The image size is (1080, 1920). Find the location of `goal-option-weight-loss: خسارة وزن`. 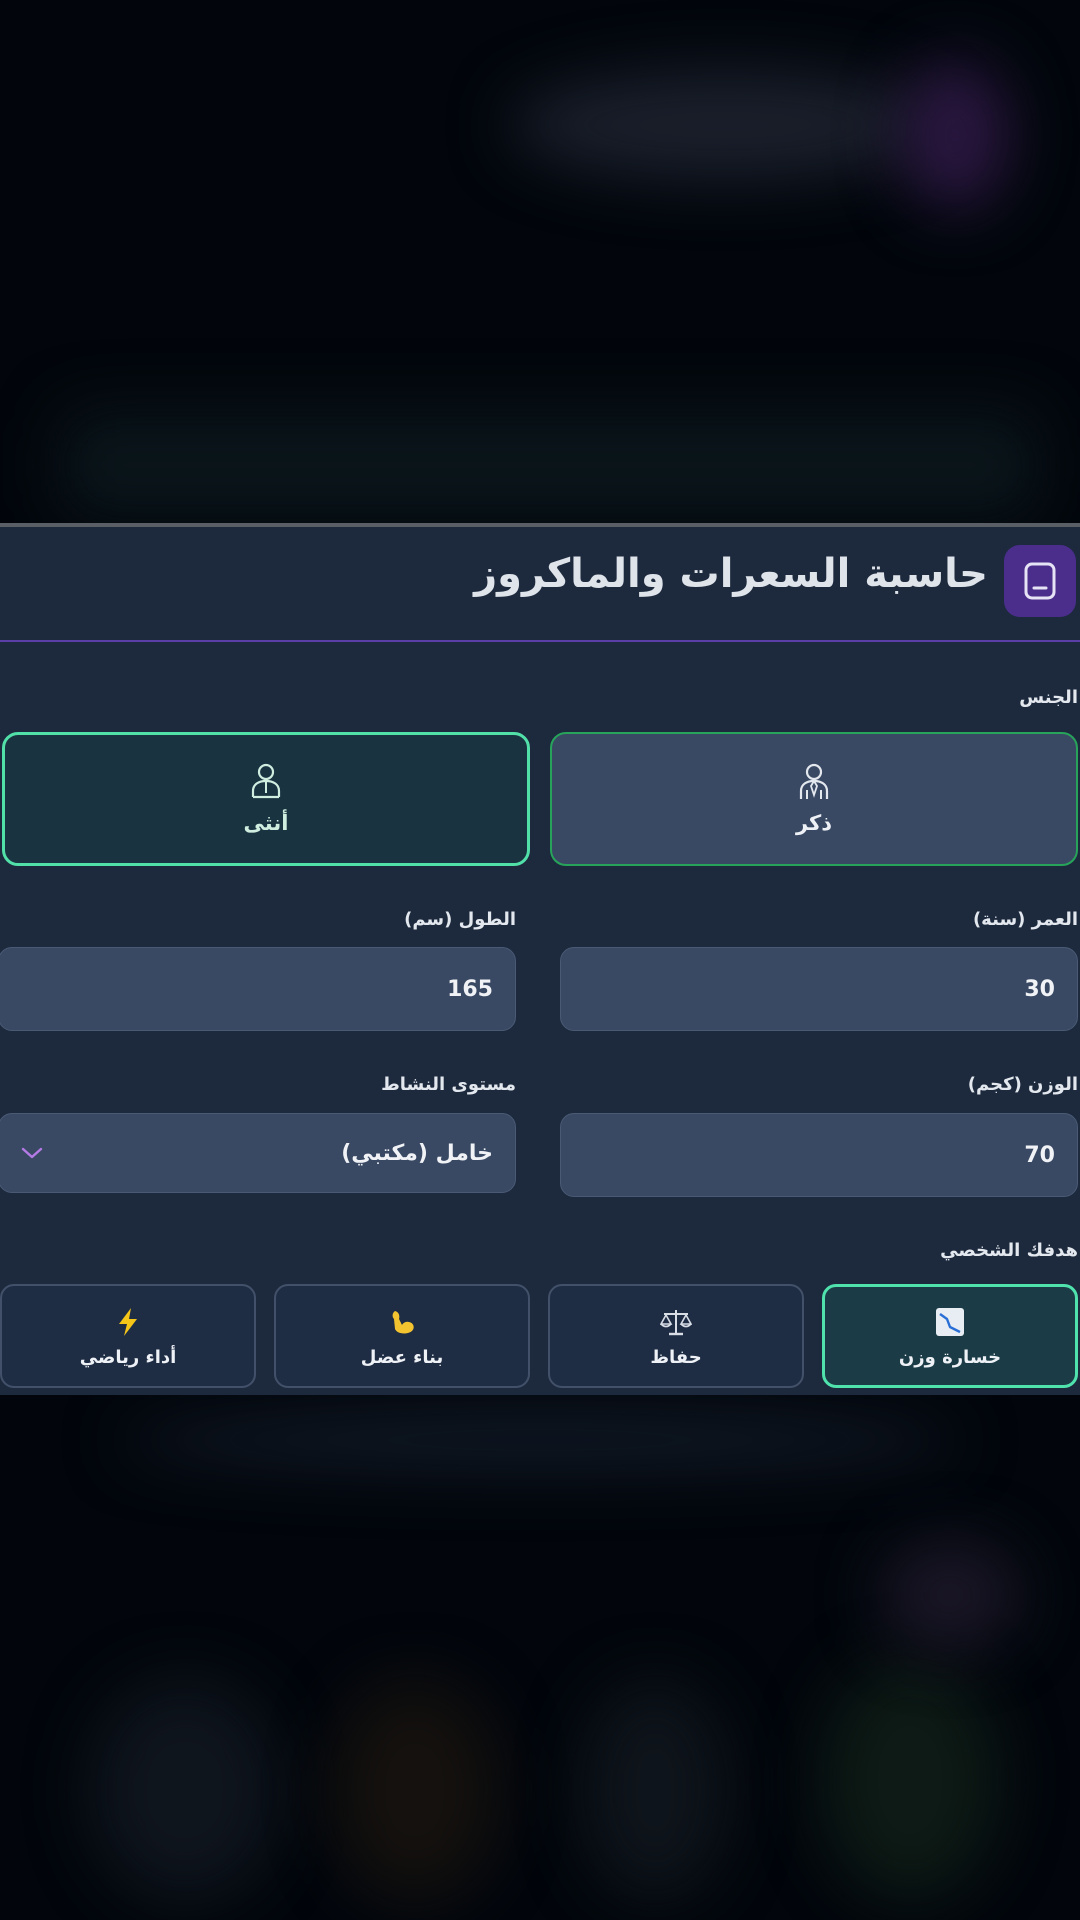

goal-option-weight-loss: خسارة وزن is located at coordinates (950, 1336).